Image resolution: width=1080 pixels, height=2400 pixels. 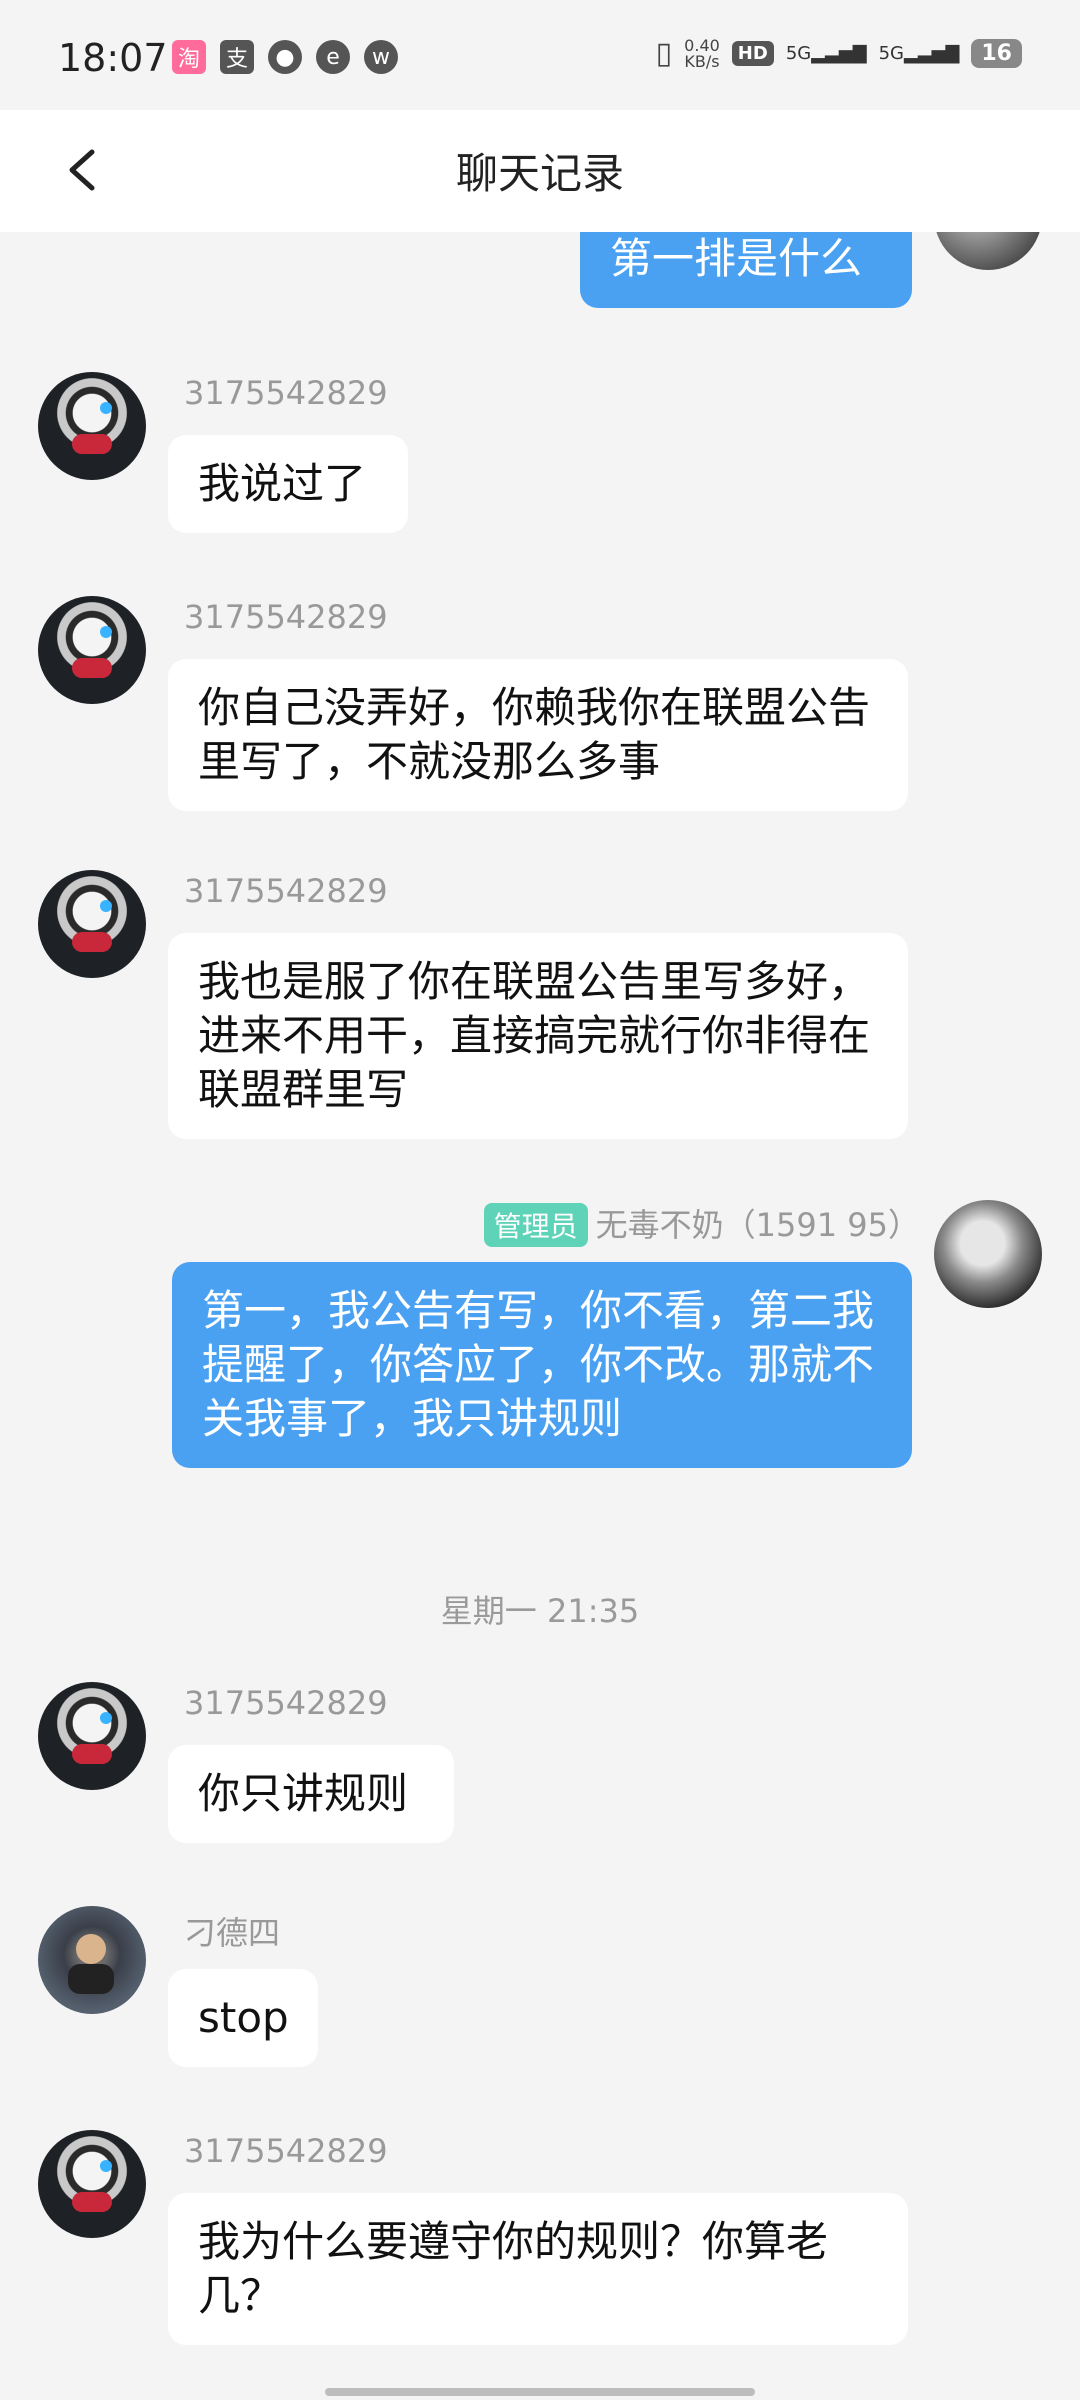 What do you see at coordinates (702, 61) in the screenshot?
I see `net-speed-unit: KB/s` at bounding box center [702, 61].